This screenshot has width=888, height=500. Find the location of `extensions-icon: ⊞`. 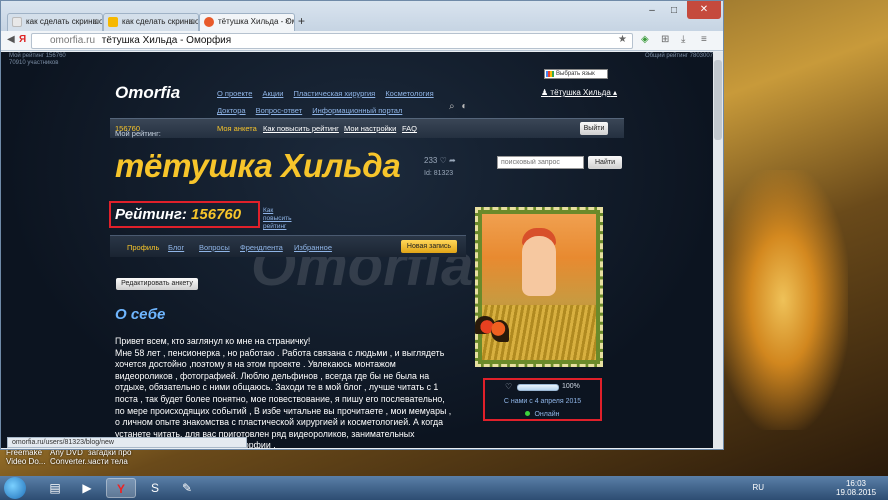

extensions-icon: ⊞ is located at coordinates (665, 39).